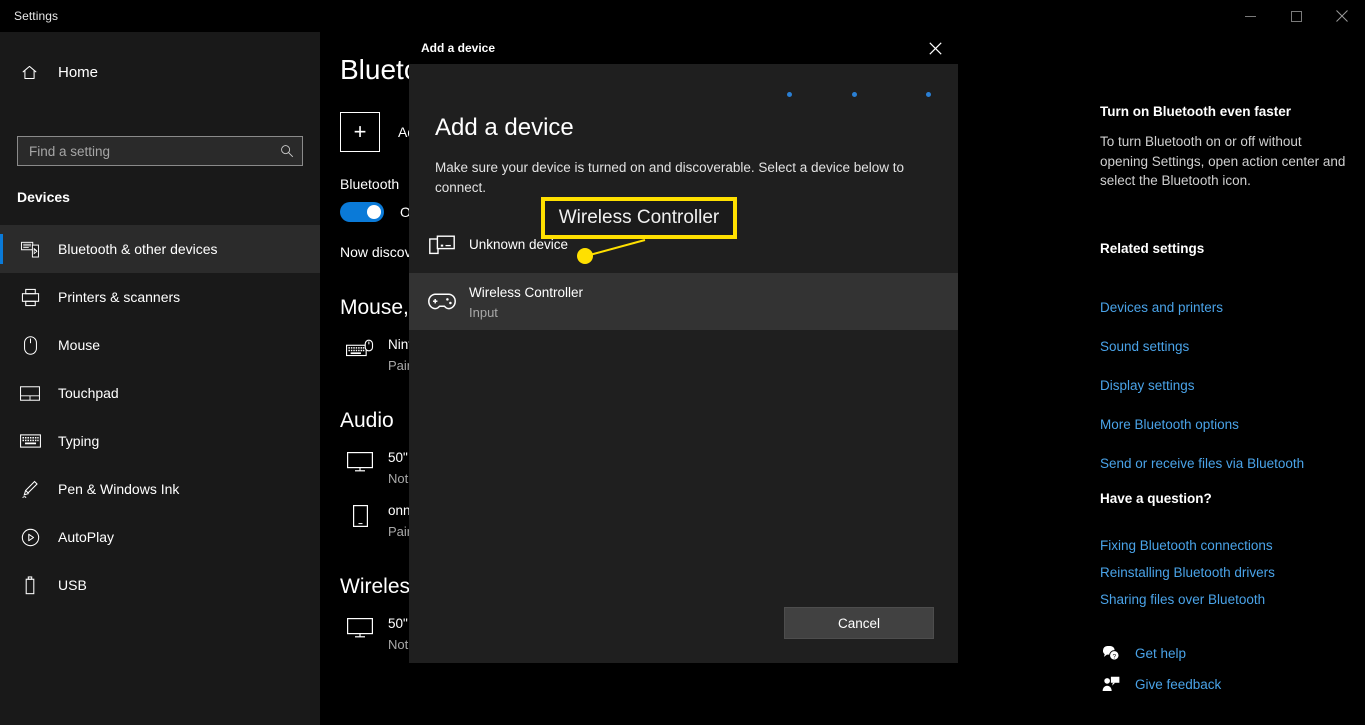 The height and width of the screenshot is (725, 1365). Describe the element at coordinates (360, 132) in the screenshot. I see `plus-icon: +` at that location.